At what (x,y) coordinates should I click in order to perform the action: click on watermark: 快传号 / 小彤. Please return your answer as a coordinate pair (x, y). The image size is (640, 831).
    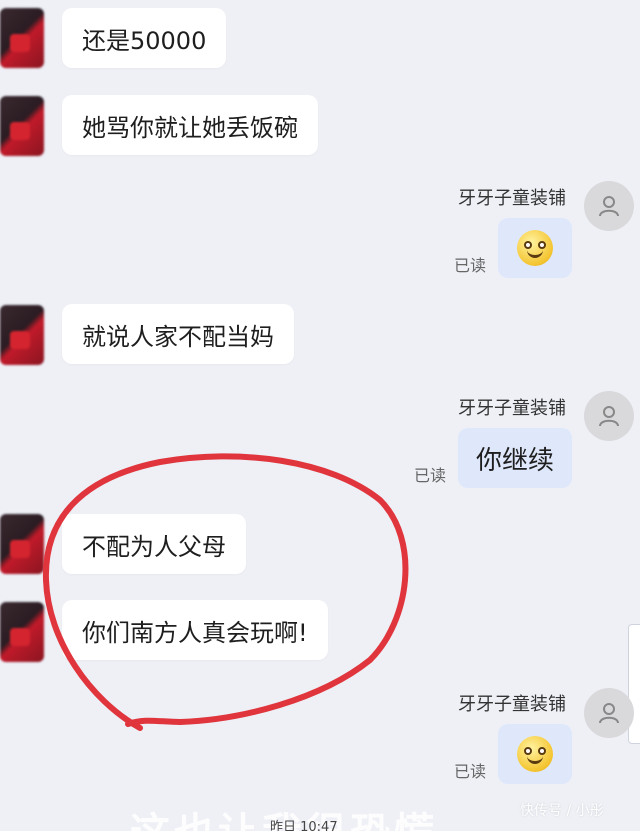
    Looking at the image, I should click on (562, 811).